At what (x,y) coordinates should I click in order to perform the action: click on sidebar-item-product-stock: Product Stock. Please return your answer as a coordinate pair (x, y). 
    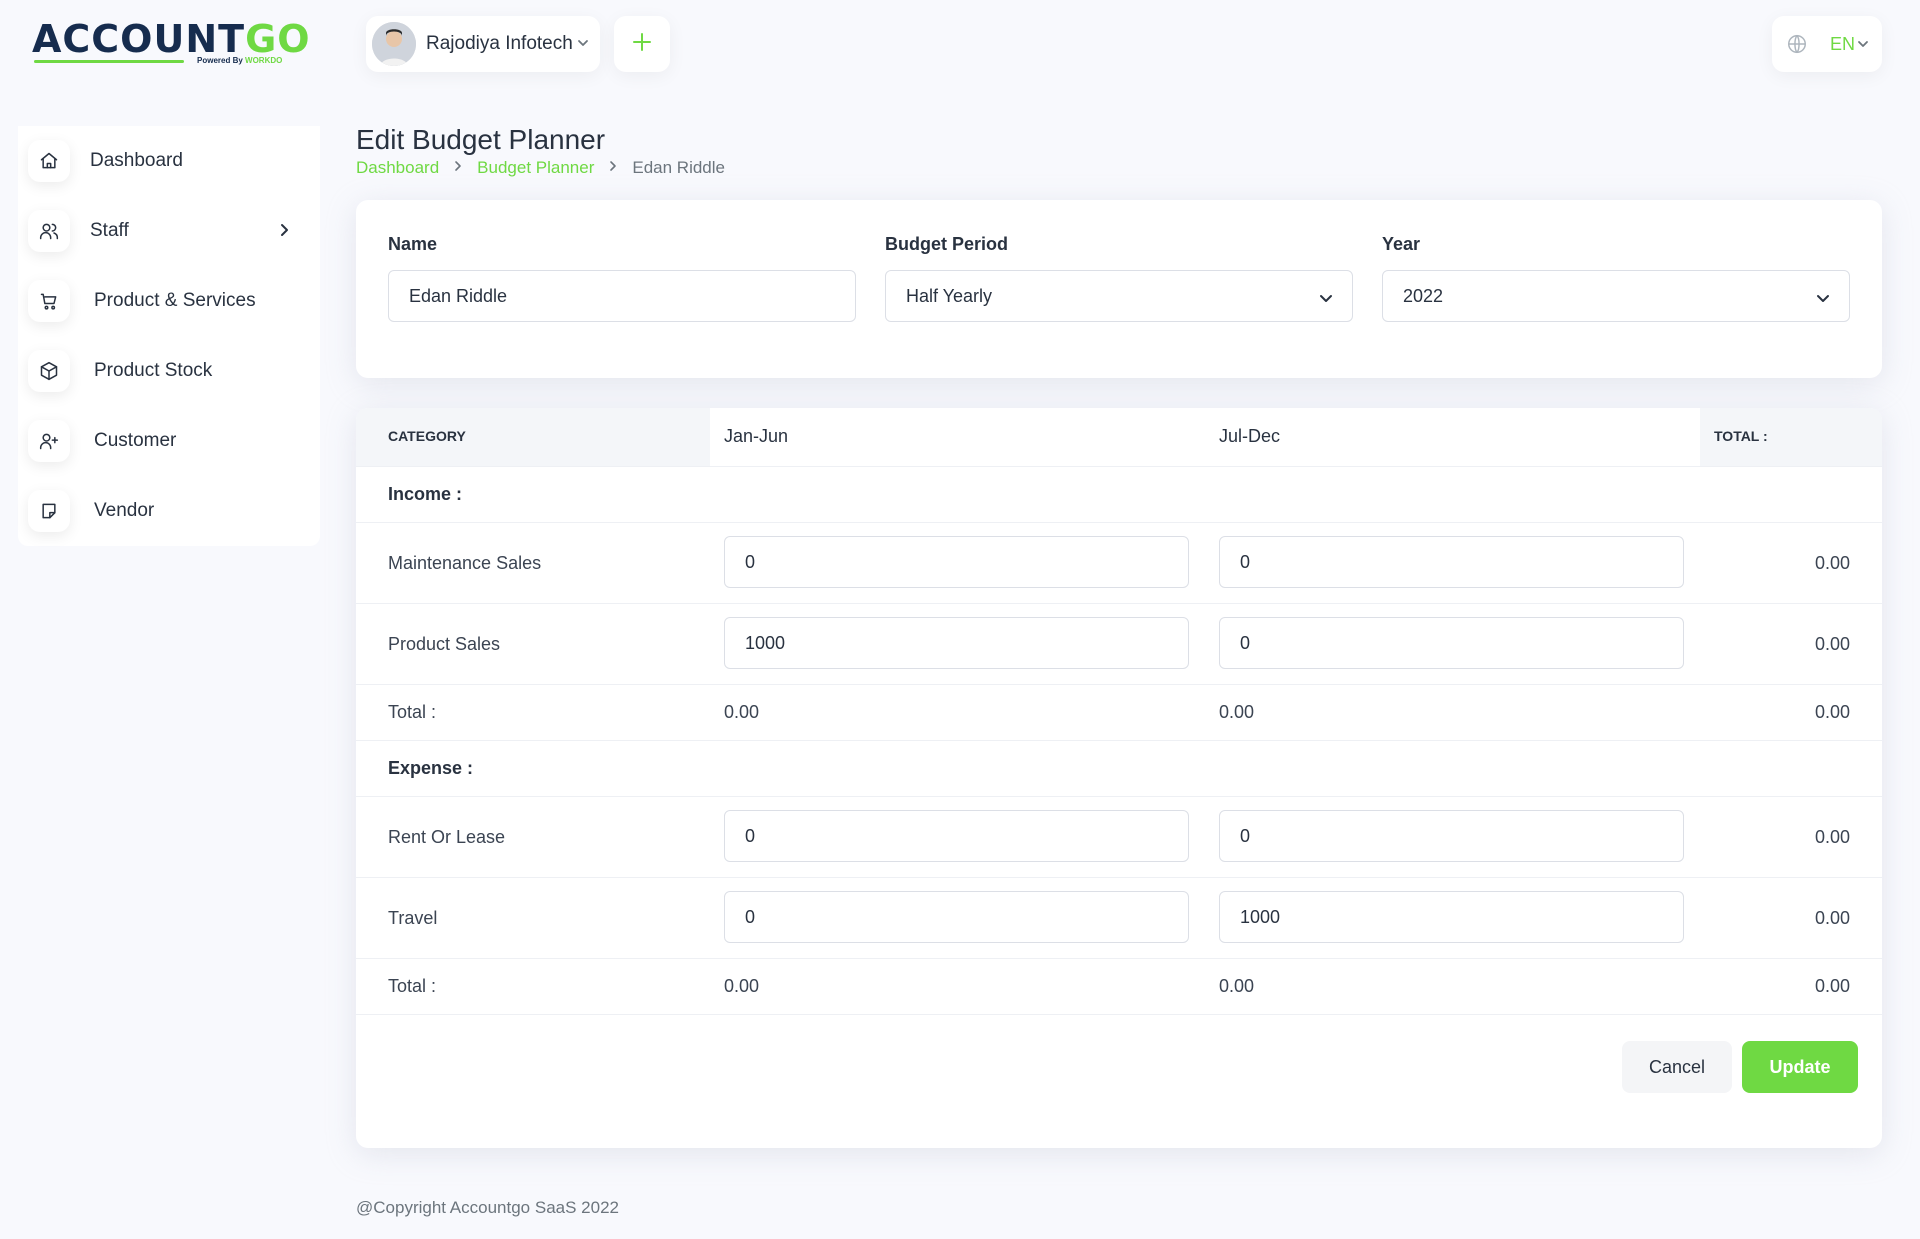
    Looking at the image, I should click on (169, 371).